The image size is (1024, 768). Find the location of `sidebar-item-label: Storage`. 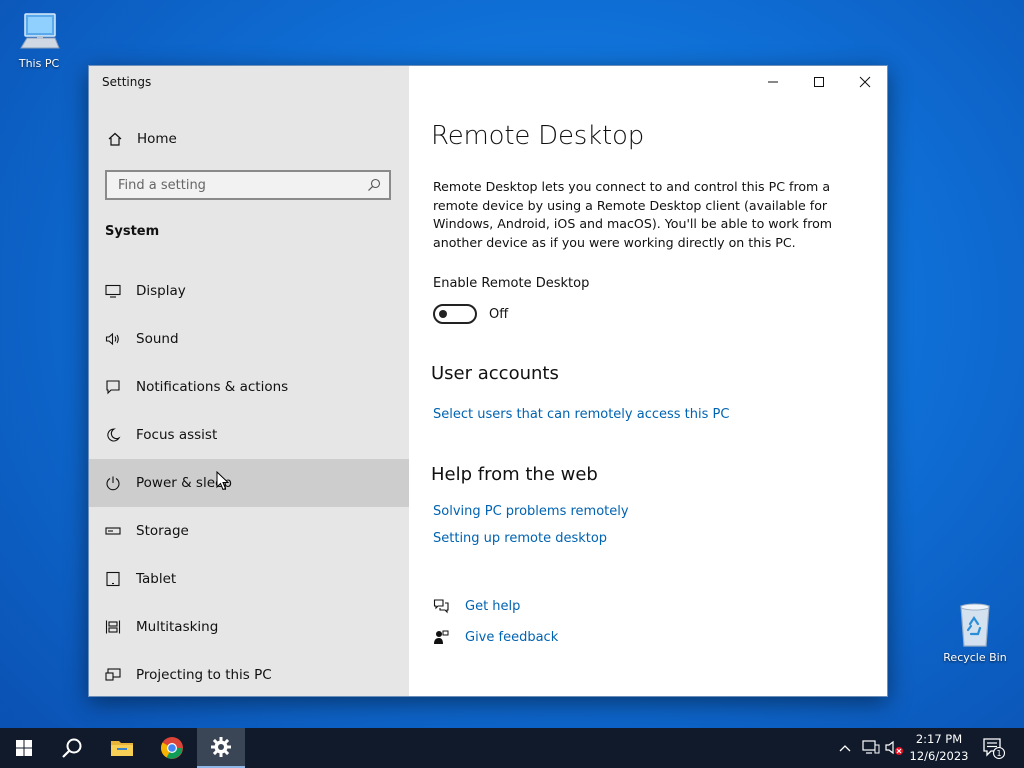

sidebar-item-label: Storage is located at coordinates (162, 531).